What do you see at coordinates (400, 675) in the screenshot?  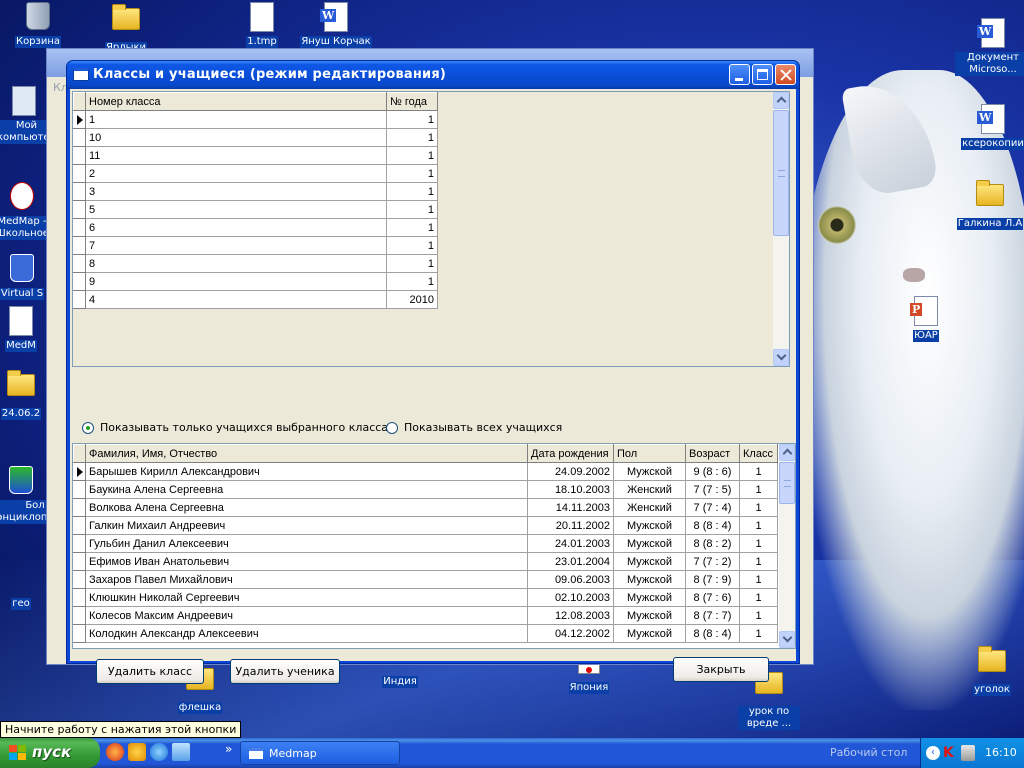 I see `desktop-icon-india: Индия` at bounding box center [400, 675].